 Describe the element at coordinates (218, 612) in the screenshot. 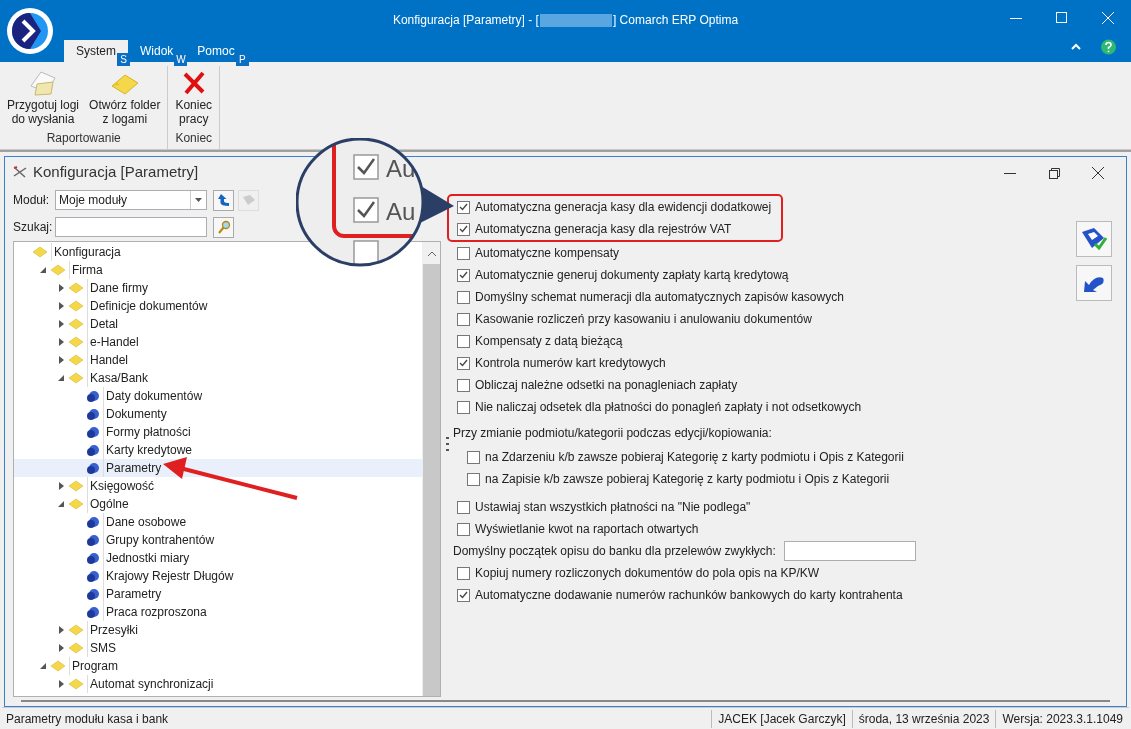

I see `tree-item: Praca rozproszona` at that location.